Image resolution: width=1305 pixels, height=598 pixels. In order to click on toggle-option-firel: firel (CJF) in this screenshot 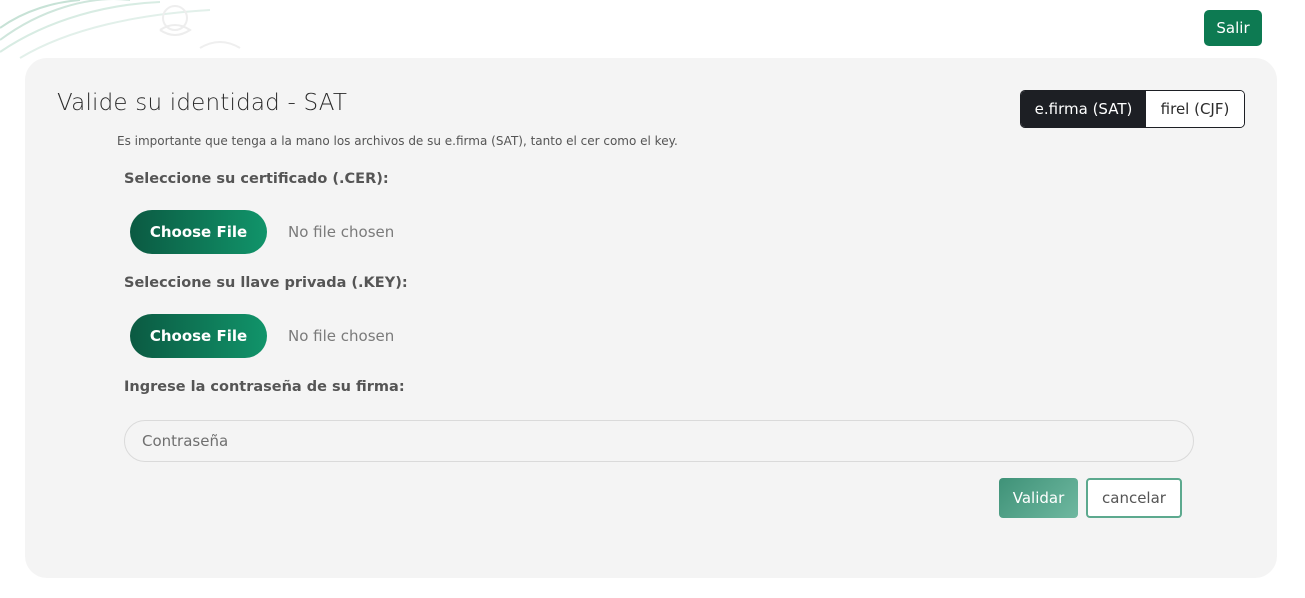, I will do `click(1195, 109)`.